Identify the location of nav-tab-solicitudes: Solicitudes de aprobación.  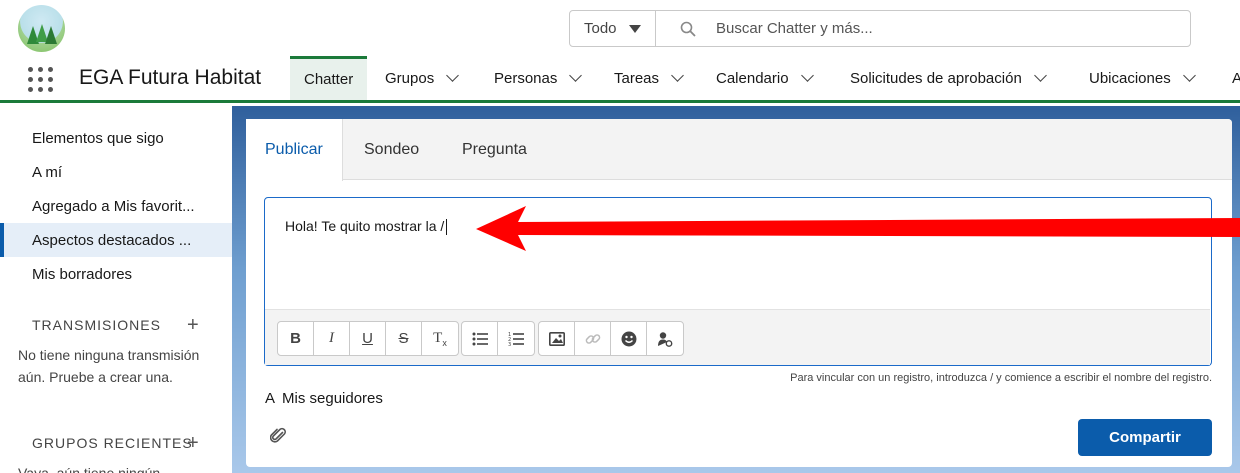
(948, 78).